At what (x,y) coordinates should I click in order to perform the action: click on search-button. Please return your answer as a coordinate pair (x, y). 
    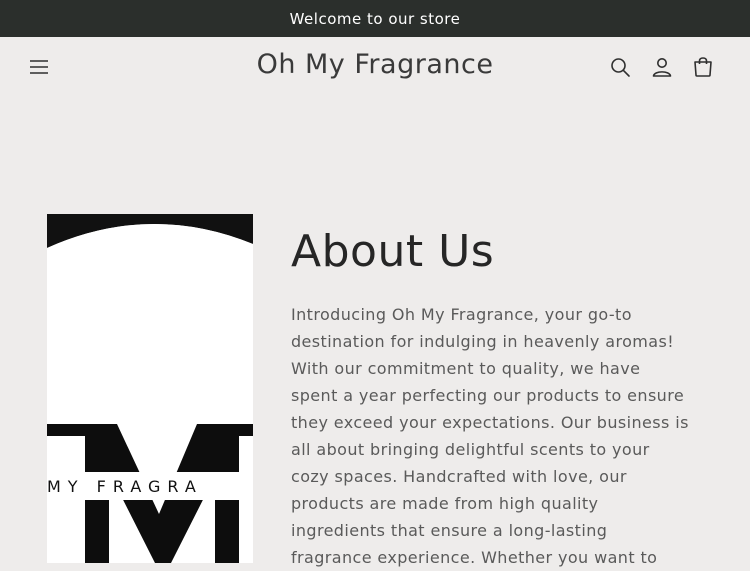
    Looking at the image, I should click on (620, 67).